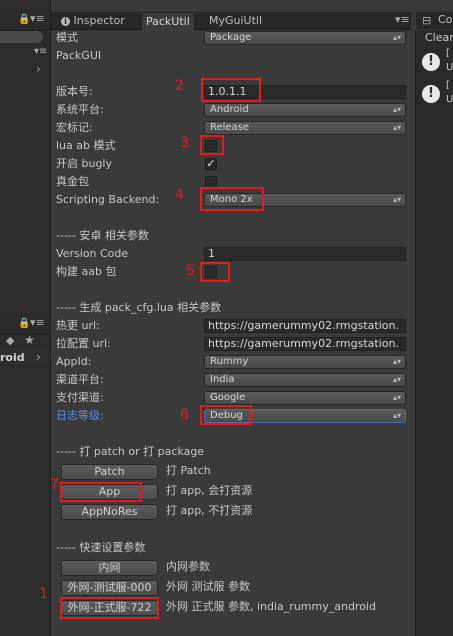 This screenshot has width=453, height=636. I want to click on left-toolbar: 🔒 ▾≡, so click(24, 21).